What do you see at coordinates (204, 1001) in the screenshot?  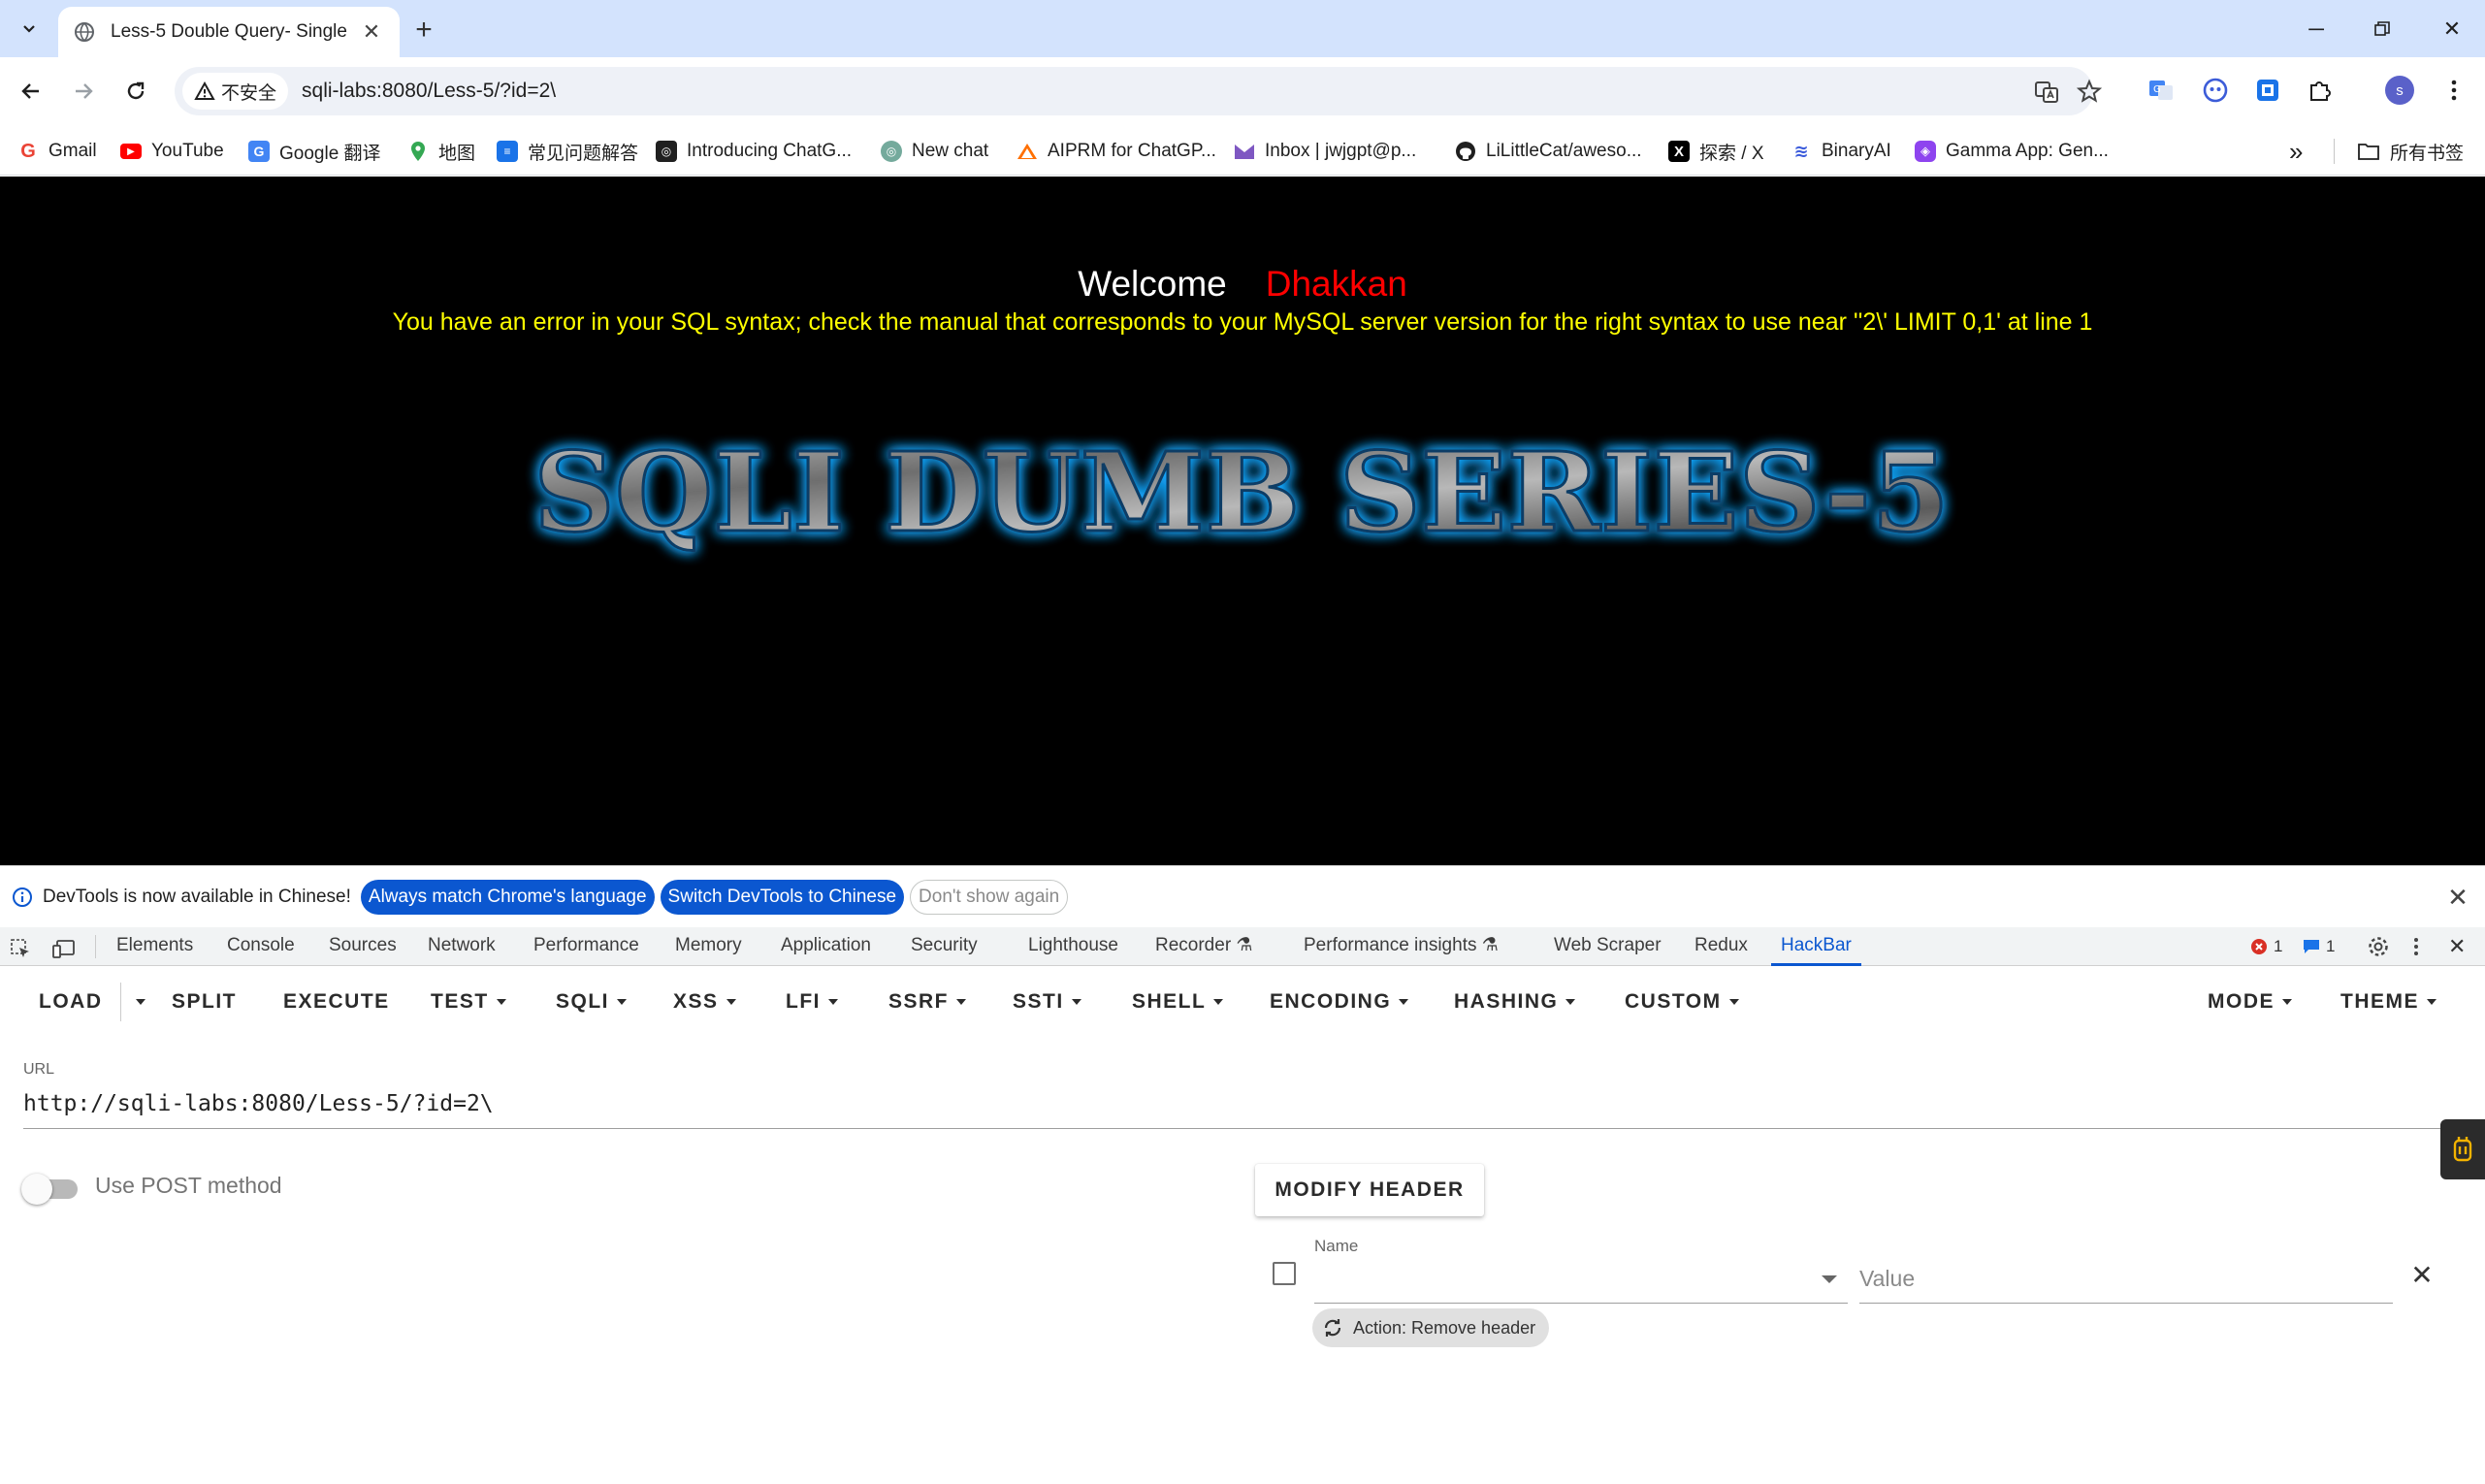 I see `split-button: SPLIT` at bounding box center [204, 1001].